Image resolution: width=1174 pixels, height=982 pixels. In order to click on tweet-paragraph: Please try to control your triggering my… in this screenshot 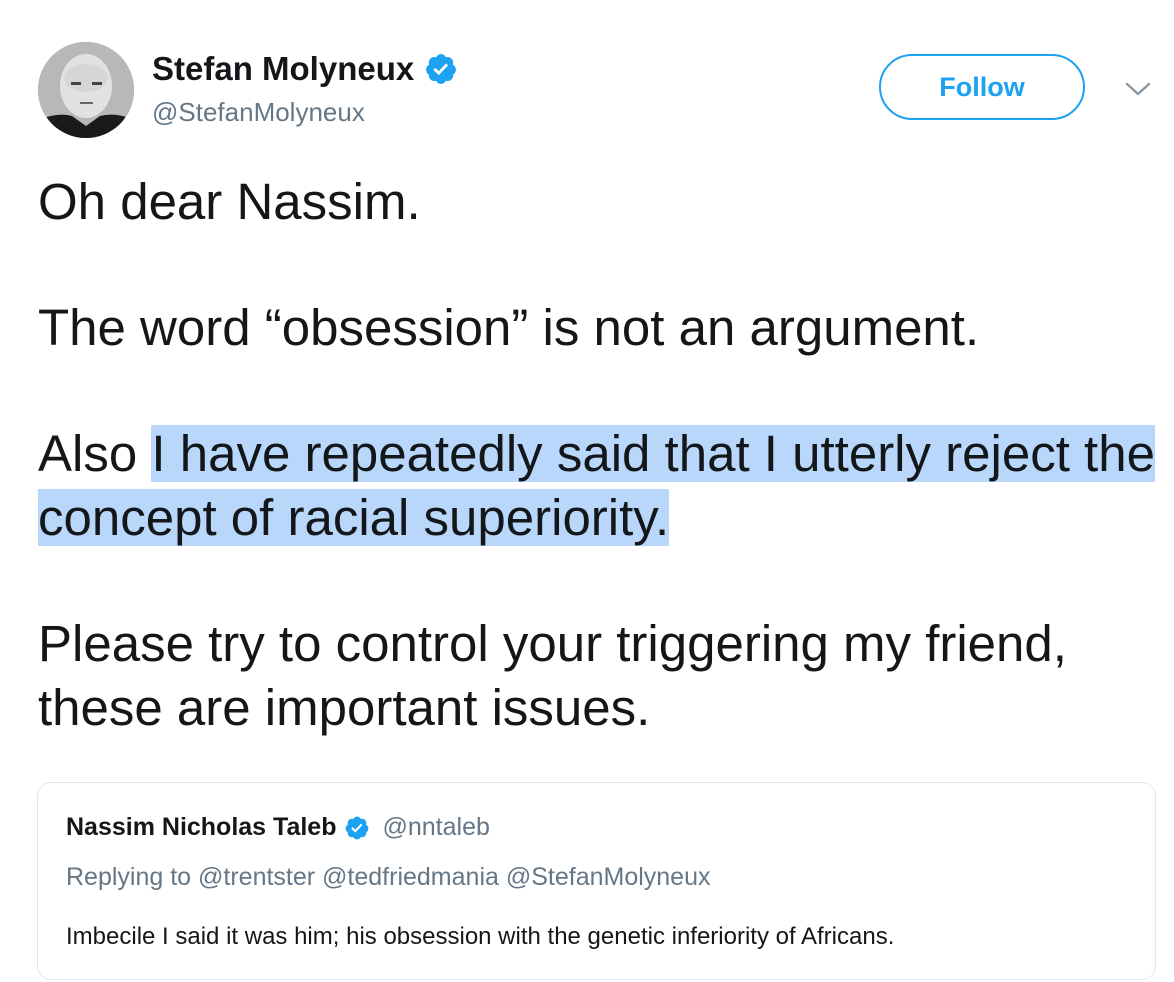, I will do `click(552, 675)`.